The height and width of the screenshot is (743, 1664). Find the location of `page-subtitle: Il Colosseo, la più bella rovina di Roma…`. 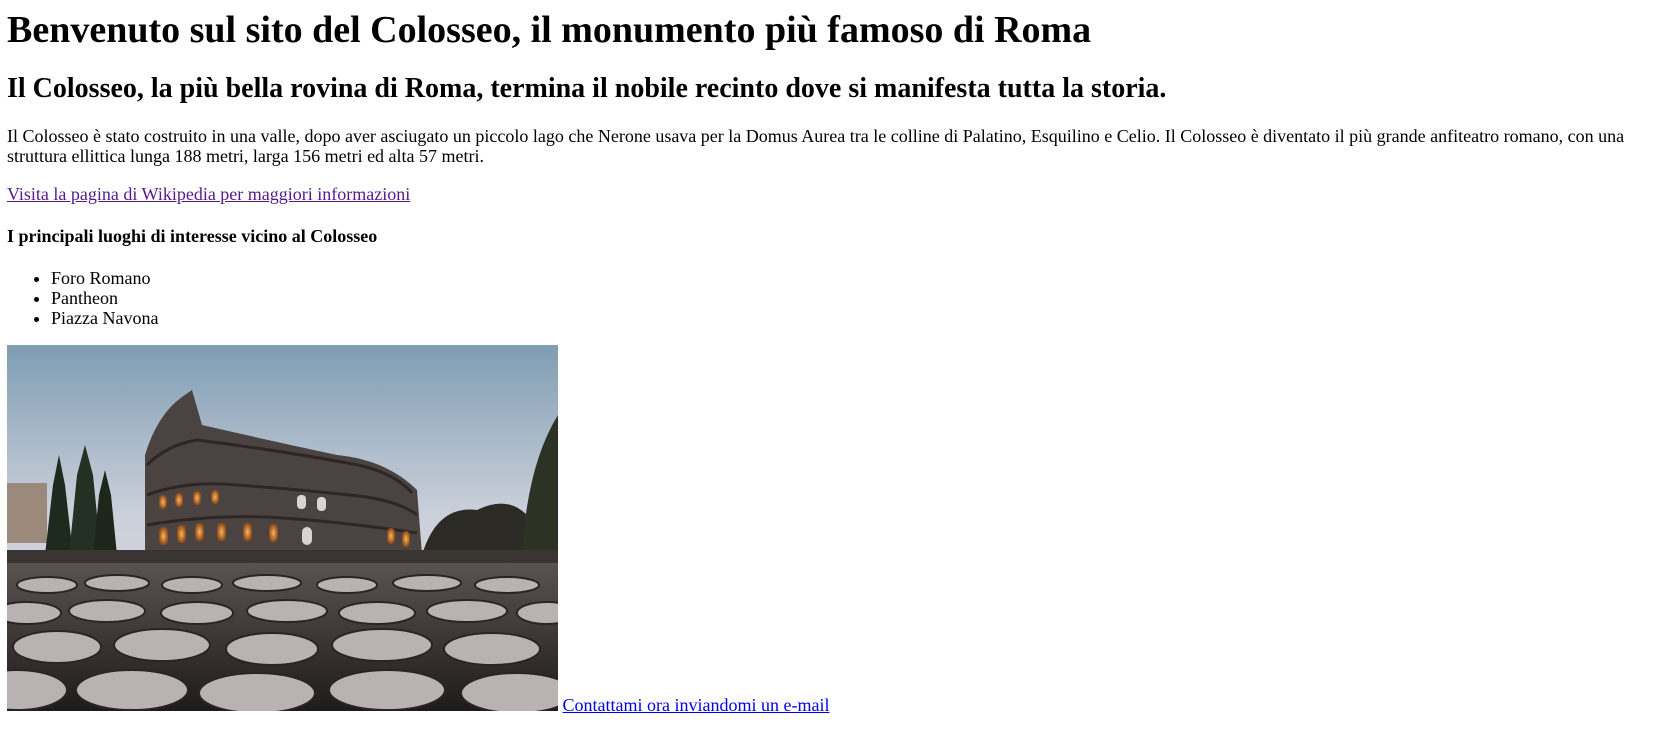

page-subtitle: Il Colosseo, la più bella rovina di Roma… is located at coordinates (587, 88).